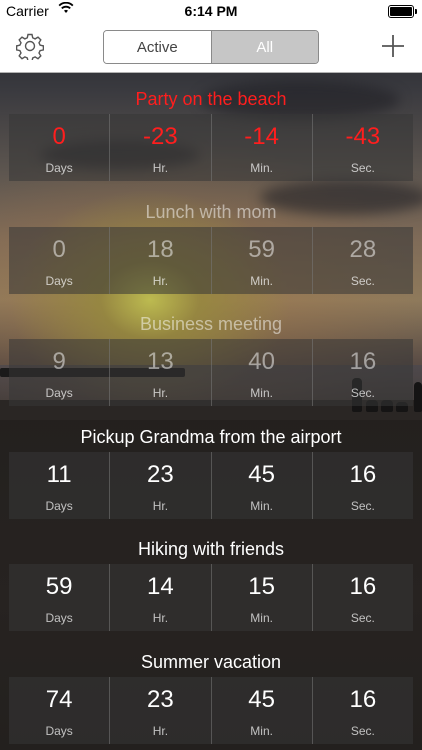 The width and height of the screenshot is (422, 750). What do you see at coordinates (261, 136) in the screenshot?
I see `minutes-value: -14` at bounding box center [261, 136].